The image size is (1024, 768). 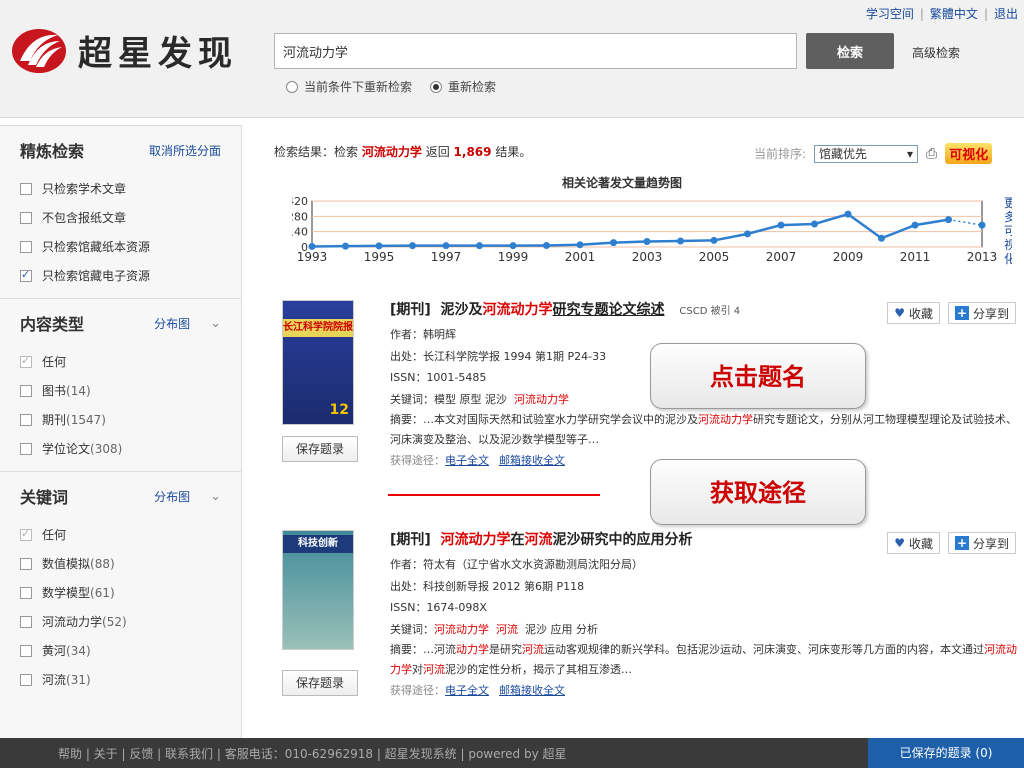 What do you see at coordinates (936, 52) in the screenshot?
I see `advanced-search-link: 高级检索` at bounding box center [936, 52].